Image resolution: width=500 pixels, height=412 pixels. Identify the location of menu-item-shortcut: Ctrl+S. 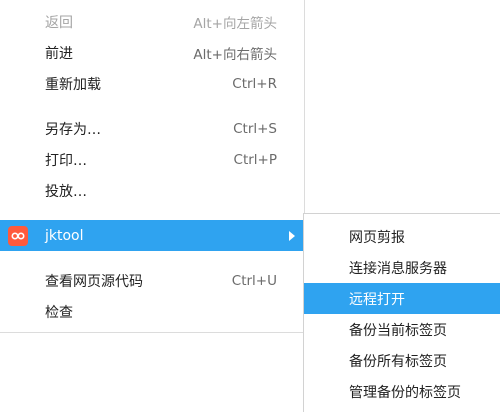
(255, 128).